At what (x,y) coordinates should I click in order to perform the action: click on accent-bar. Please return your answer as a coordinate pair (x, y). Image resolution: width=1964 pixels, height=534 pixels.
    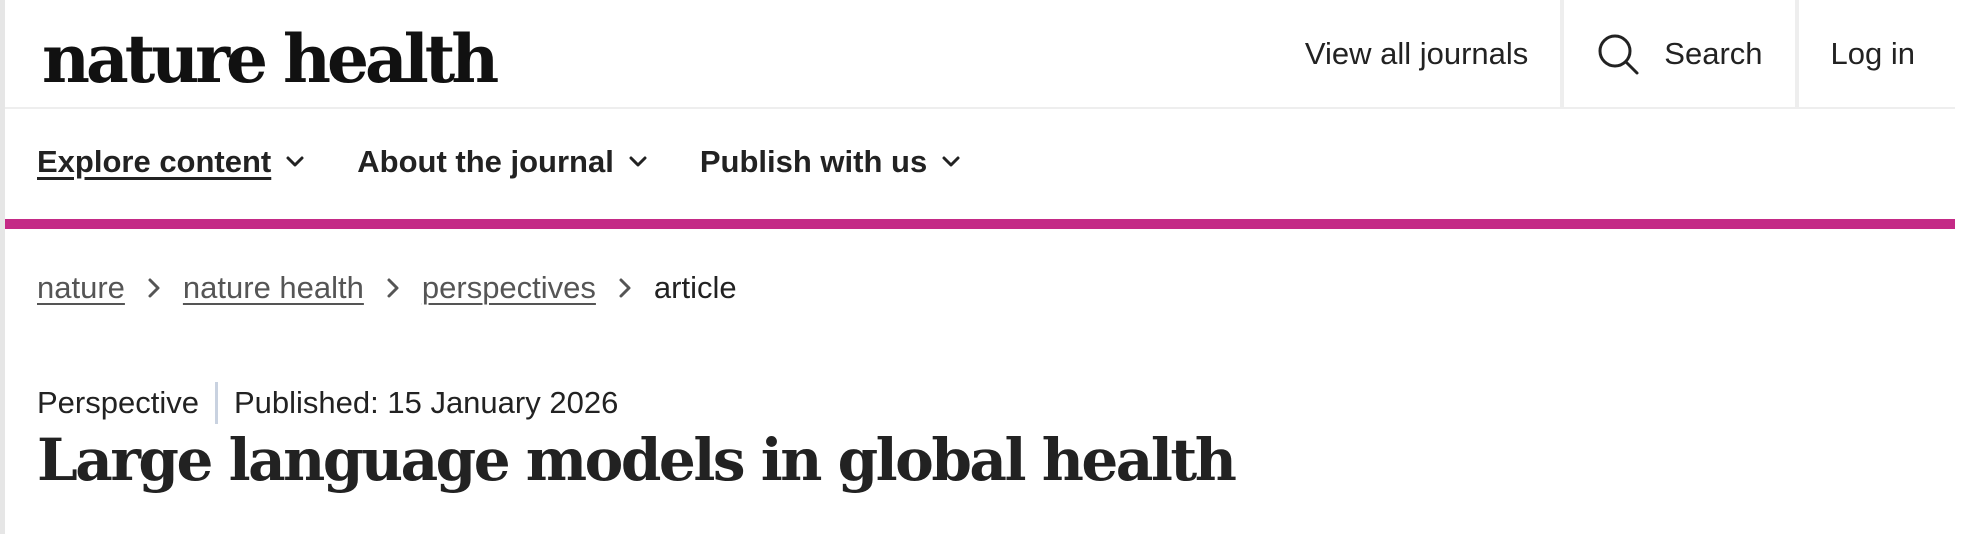
    Looking at the image, I should click on (980, 224).